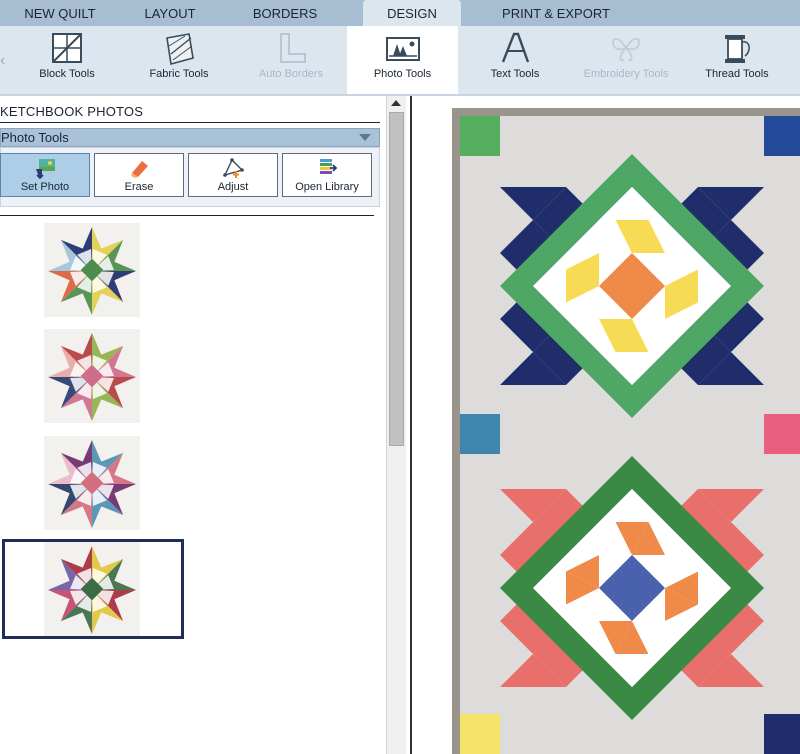  What do you see at coordinates (179, 74) in the screenshot?
I see `fabric-tools-label: Fabric Tools` at bounding box center [179, 74].